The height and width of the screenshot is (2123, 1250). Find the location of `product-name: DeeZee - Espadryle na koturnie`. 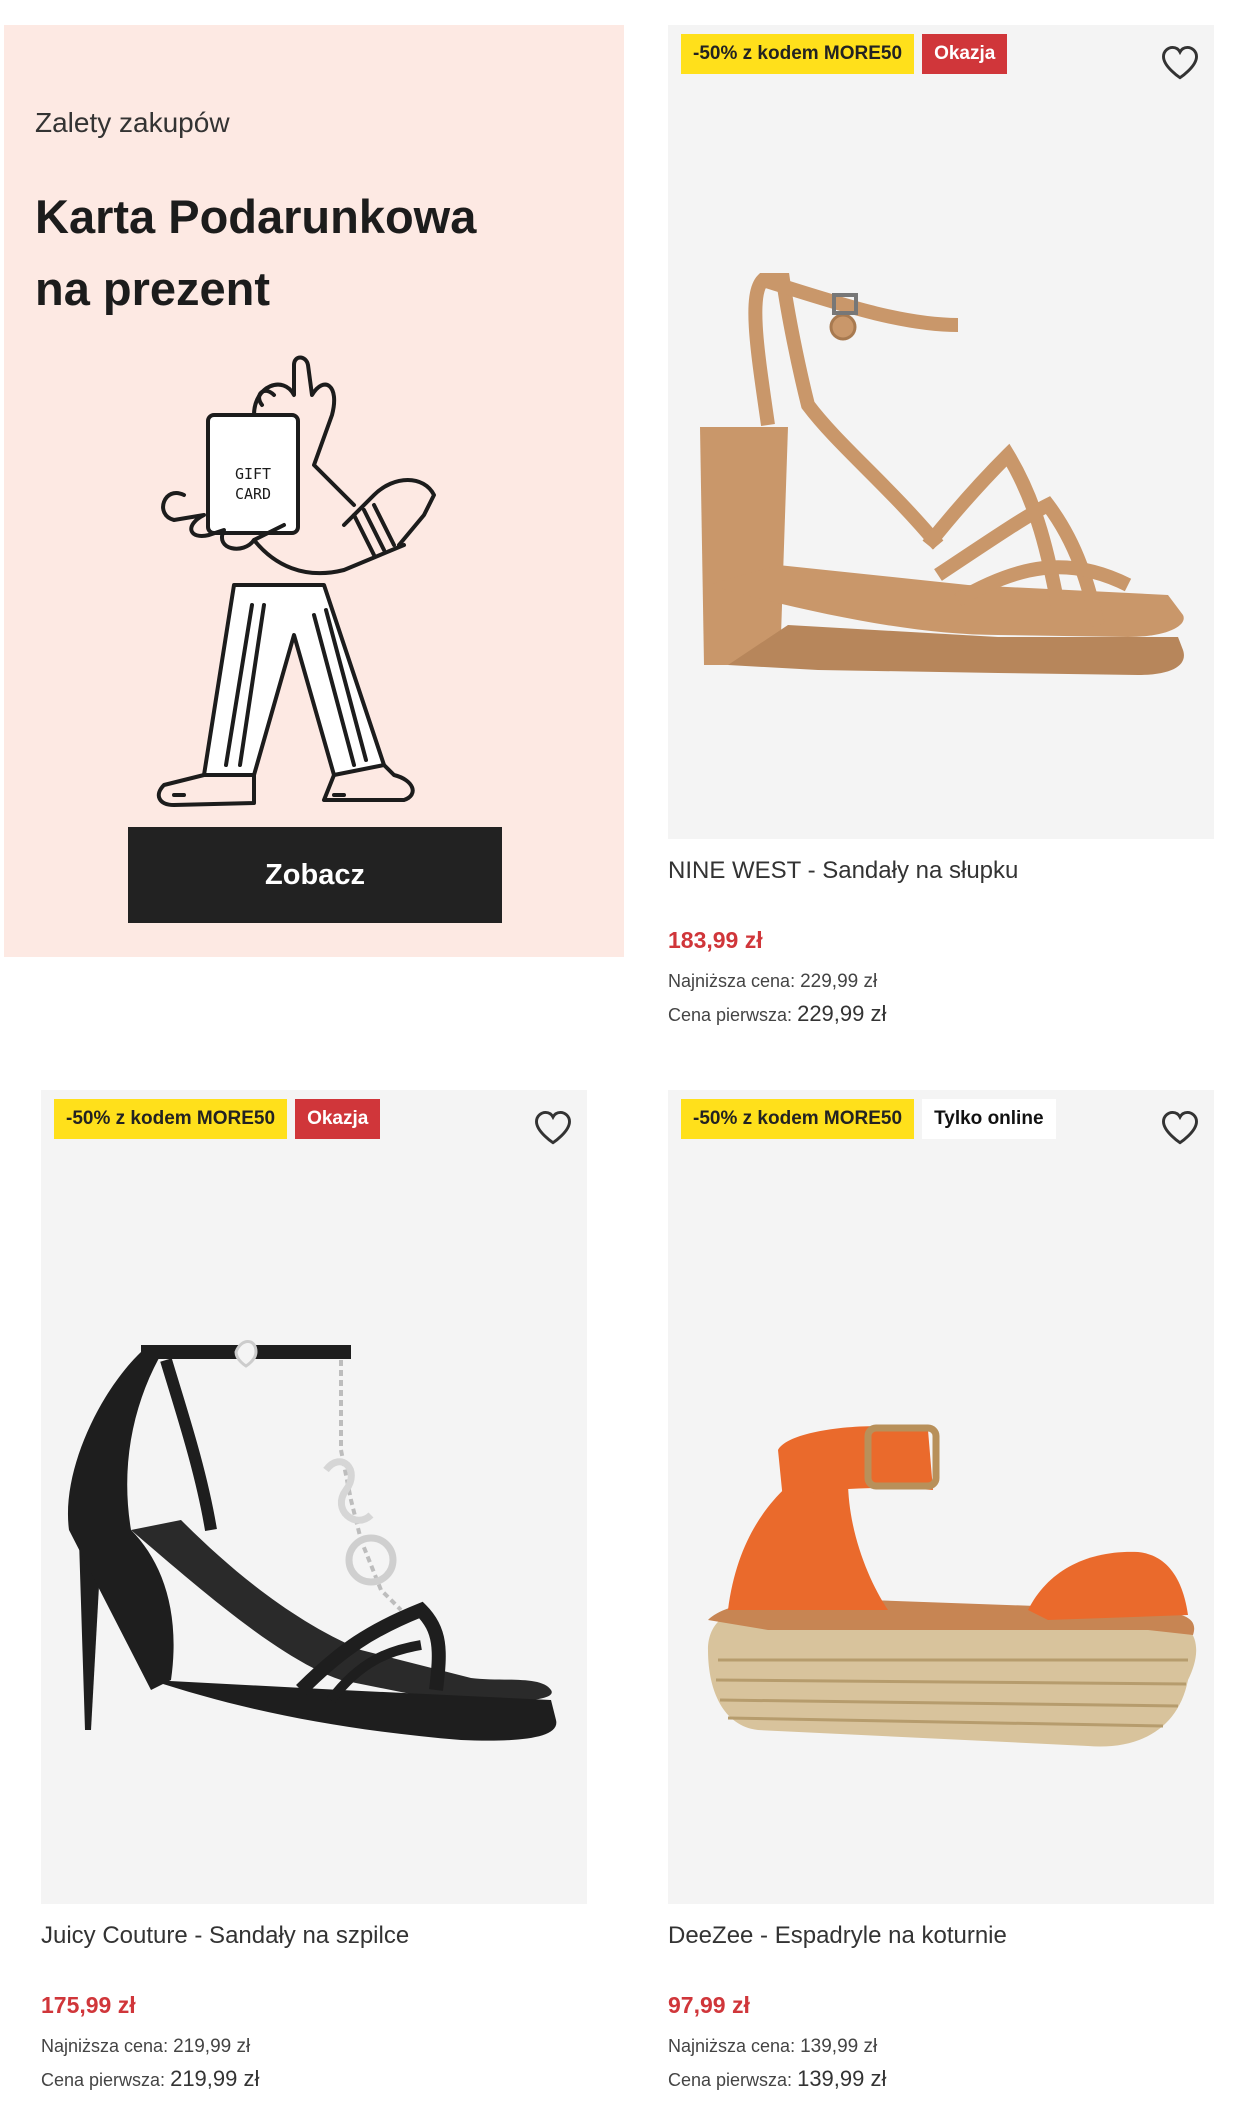

product-name: DeeZee - Espadryle na koturnie is located at coordinates (837, 1936).